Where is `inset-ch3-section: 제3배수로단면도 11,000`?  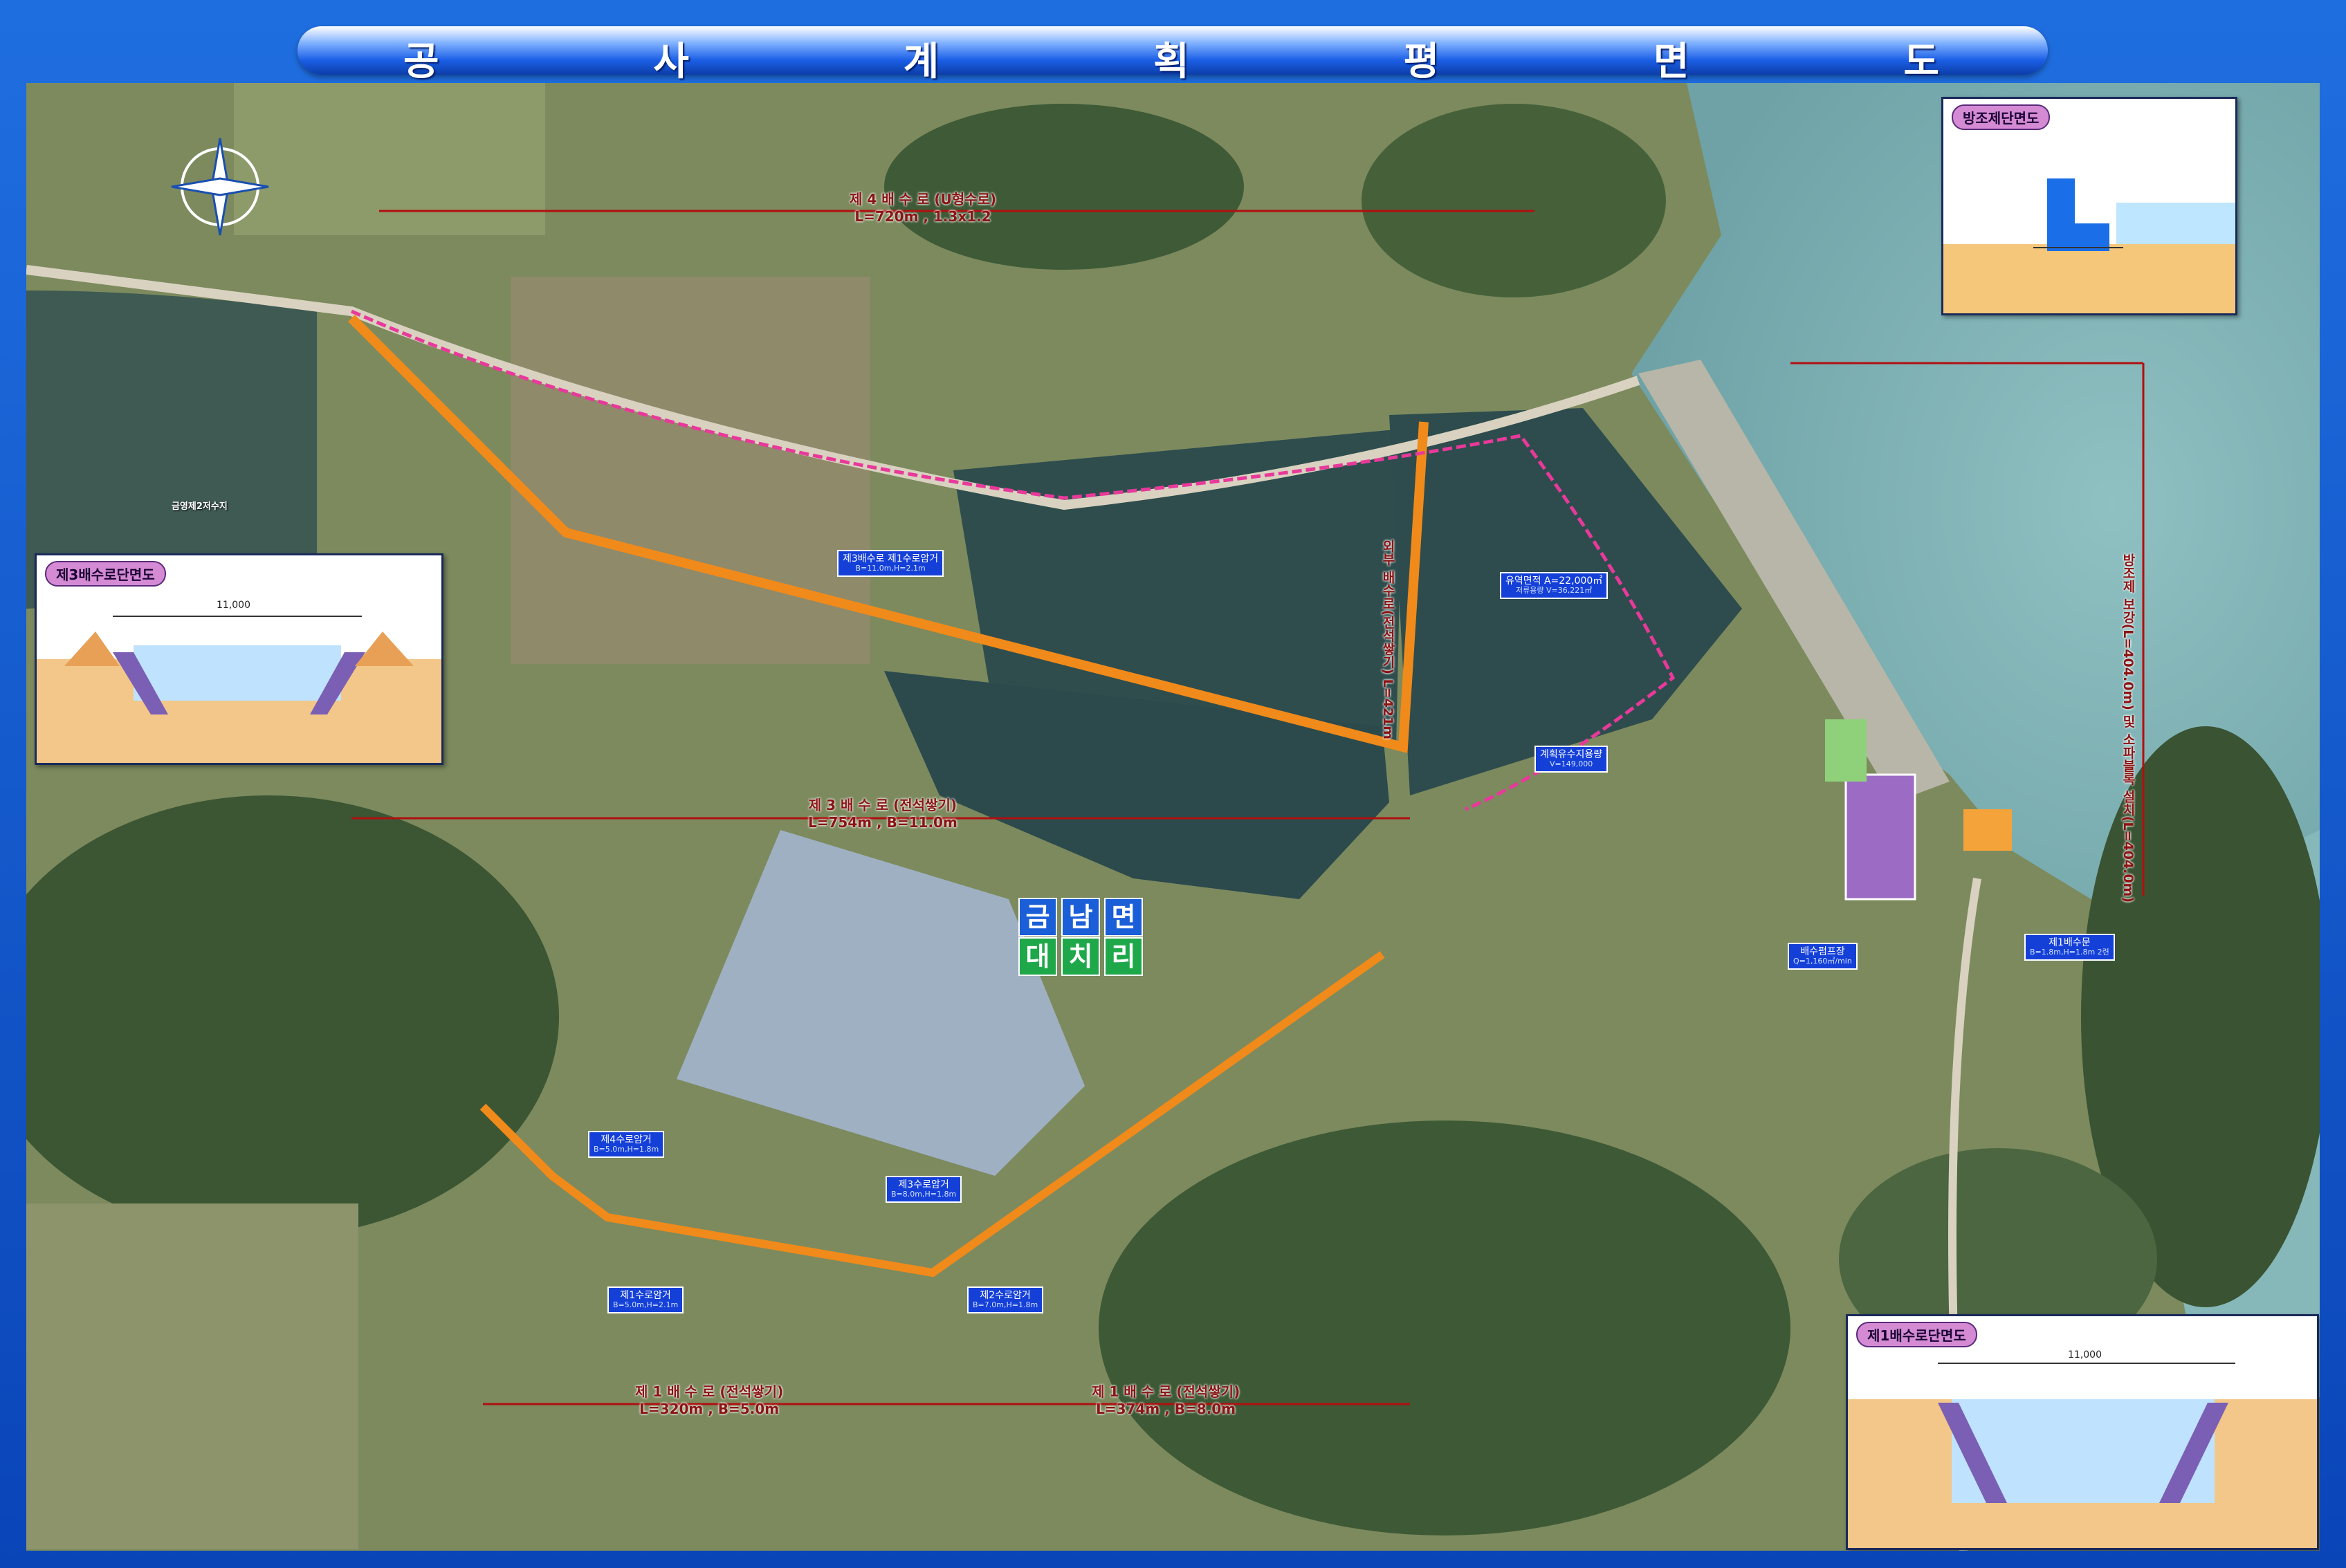 inset-ch3-section: 제3배수로단면도 11,000 is located at coordinates (239, 659).